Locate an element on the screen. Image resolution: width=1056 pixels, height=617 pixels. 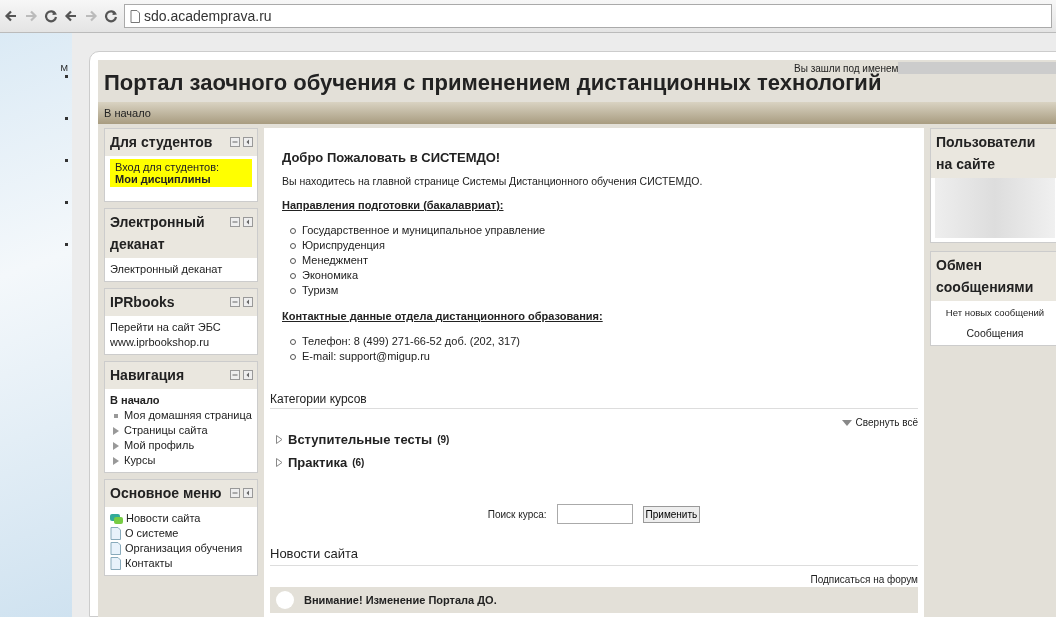
section-heading: Контактные данные отдела дистанционного образования: is located at coordinates (443, 316).